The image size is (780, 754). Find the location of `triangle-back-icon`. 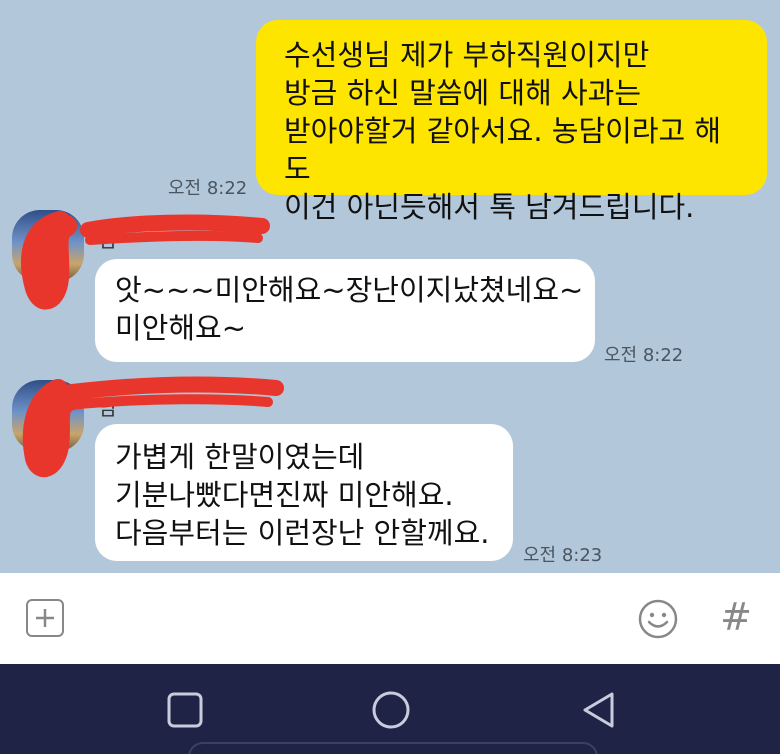

triangle-back-icon is located at coordinates (599, 710).